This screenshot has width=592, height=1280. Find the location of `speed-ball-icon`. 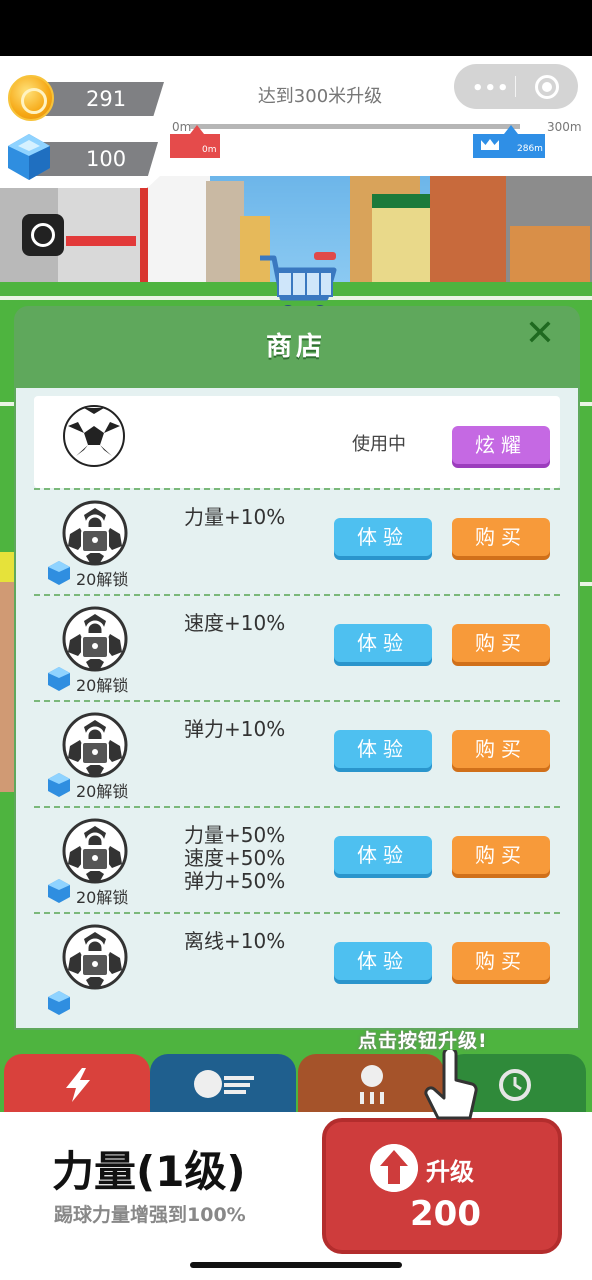

speed-ball-icon is located at coordinates (224, 1084).